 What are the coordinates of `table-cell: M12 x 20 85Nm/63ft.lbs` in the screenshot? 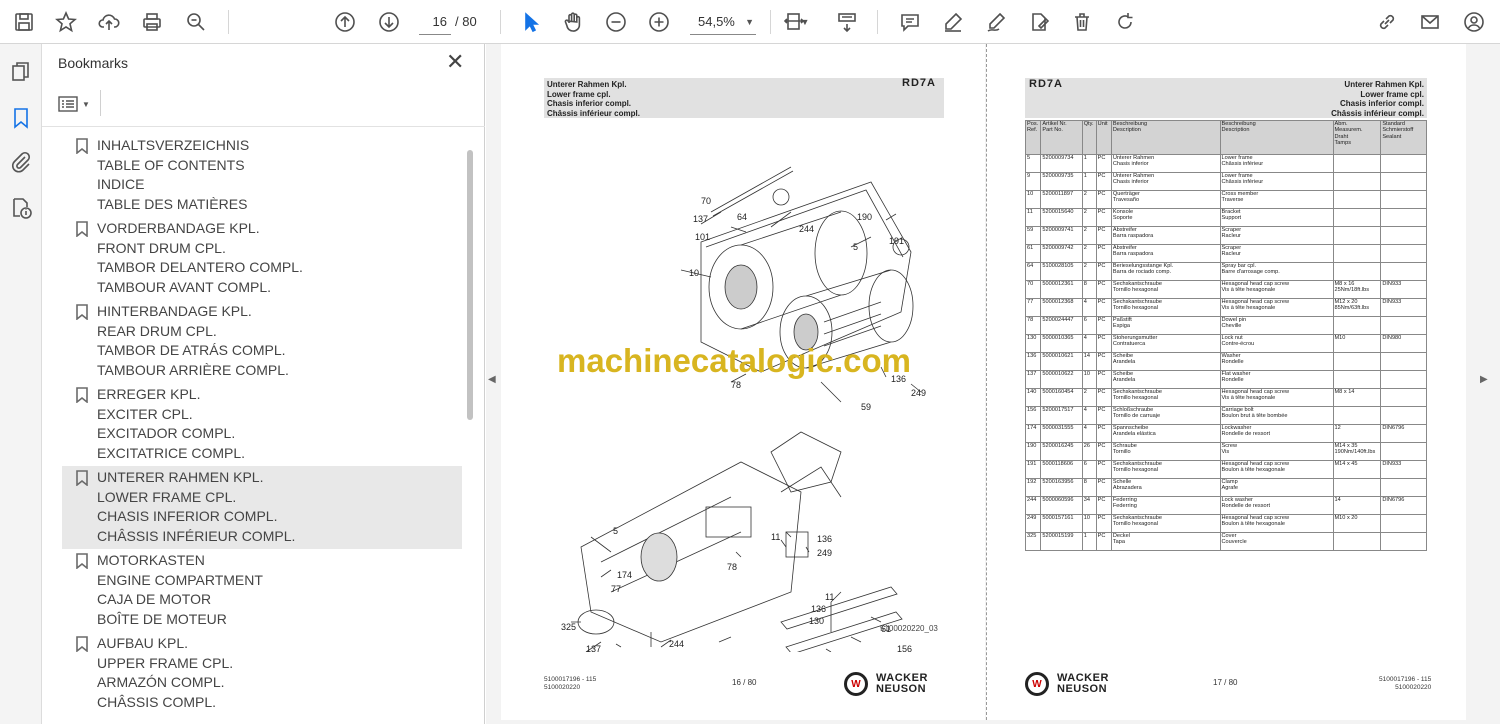 It's located at (1357, 307).